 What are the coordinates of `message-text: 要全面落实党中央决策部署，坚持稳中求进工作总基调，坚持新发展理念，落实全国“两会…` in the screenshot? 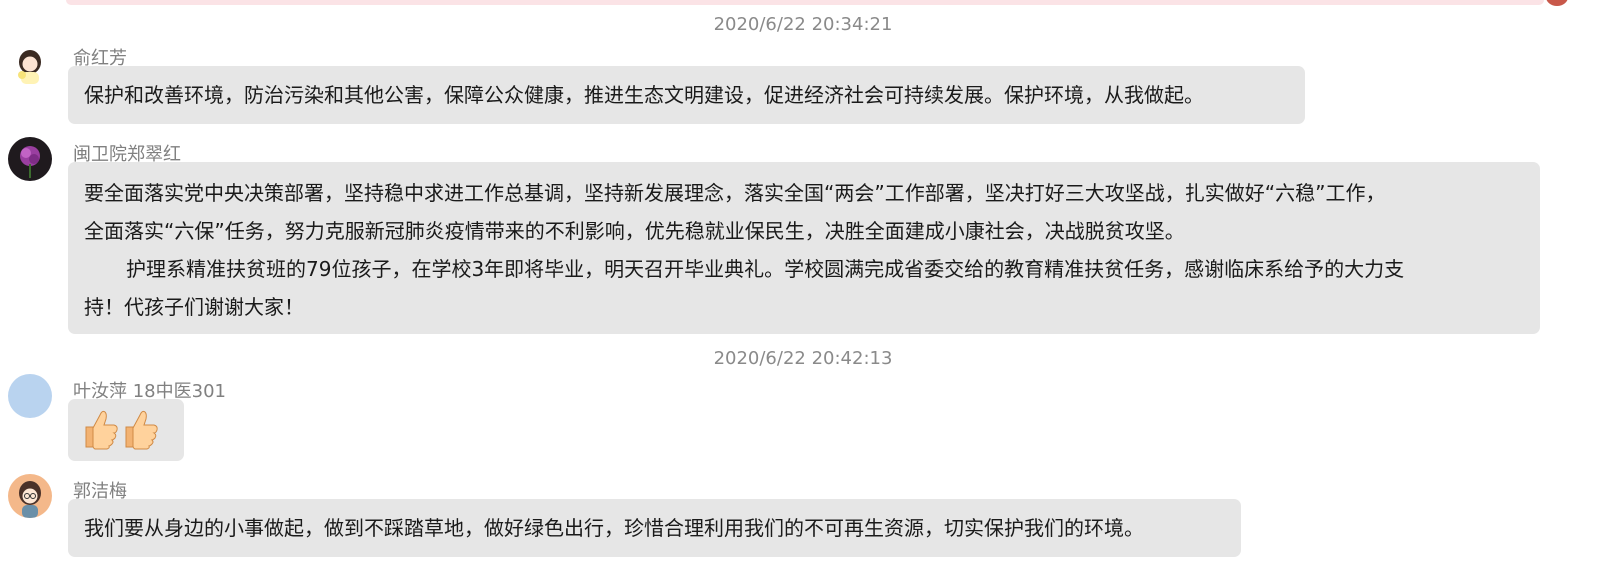 It's located at (735, 193).